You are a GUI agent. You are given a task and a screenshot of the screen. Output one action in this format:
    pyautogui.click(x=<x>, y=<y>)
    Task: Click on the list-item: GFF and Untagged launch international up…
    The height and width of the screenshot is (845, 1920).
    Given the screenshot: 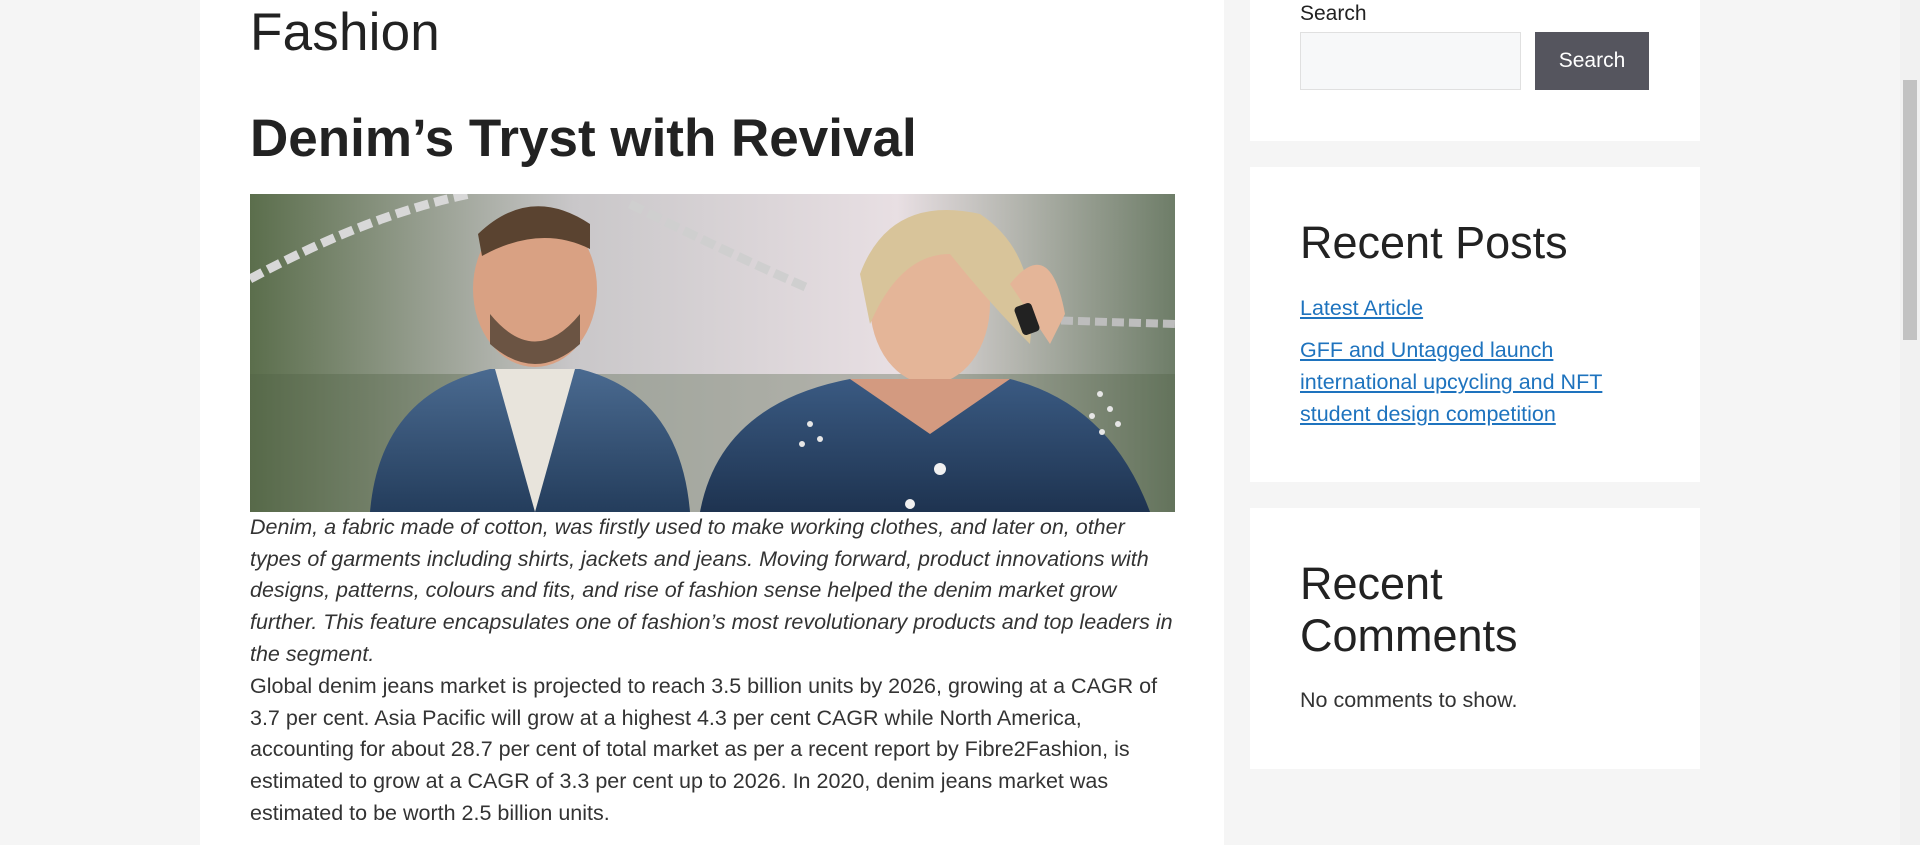 What is the action you would take?
    pyautogui.click(x=1465, y=382)
    